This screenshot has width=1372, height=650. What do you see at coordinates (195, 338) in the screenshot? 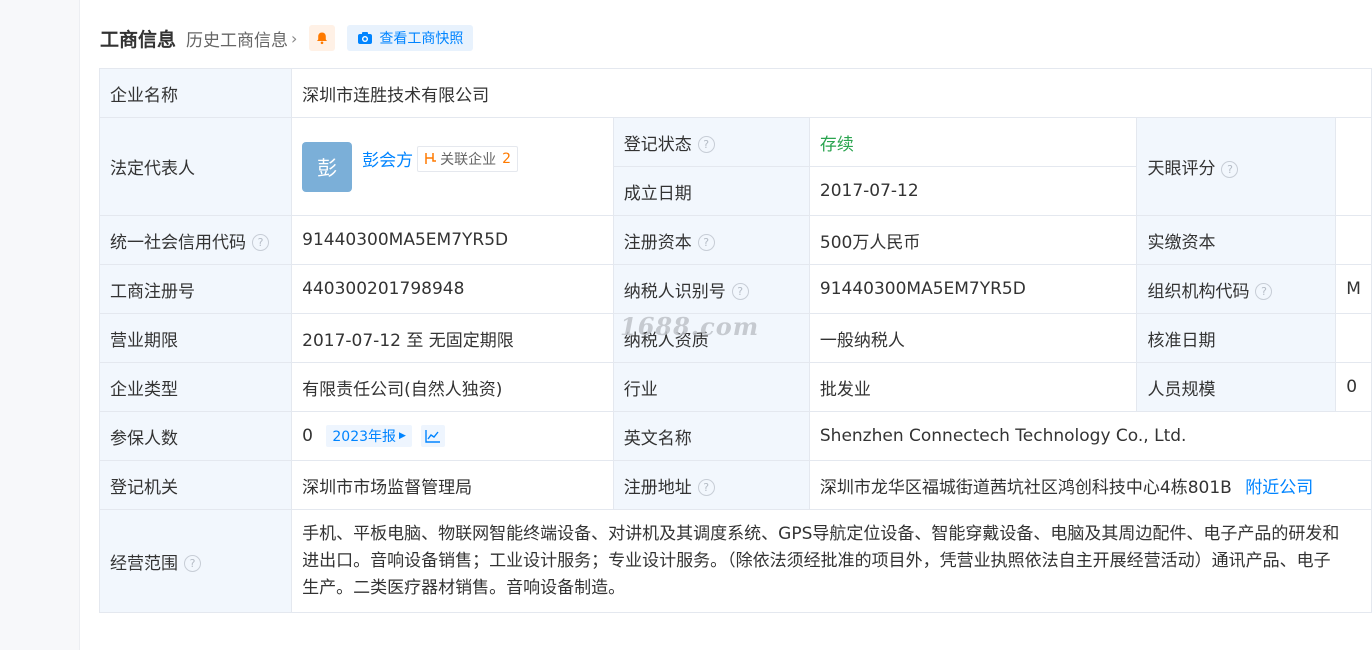
I see `term-label: 营业期限` at bounding box center [195, 338].